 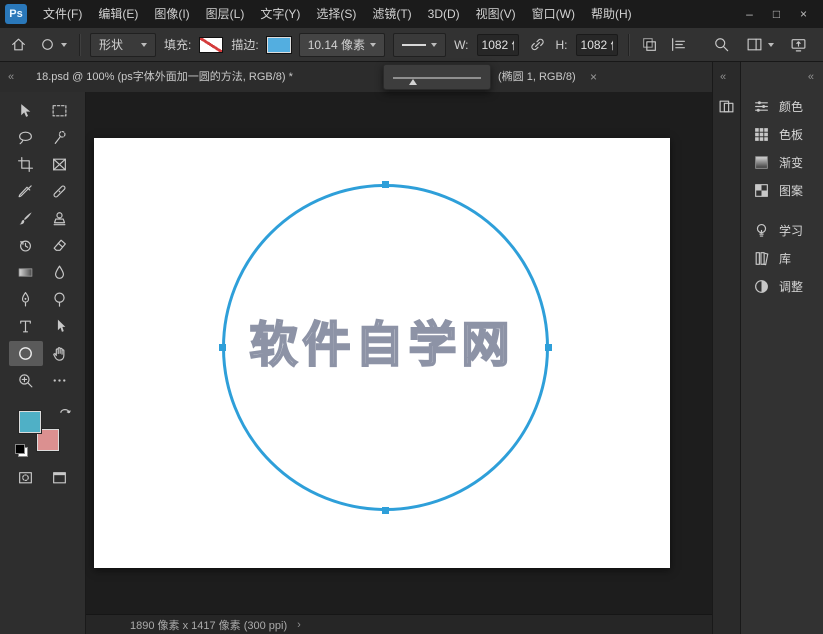 What do you see at coordinates (211, 44) in the screenshot?
I see `fill-swatch` at bounding box center [211, 44].